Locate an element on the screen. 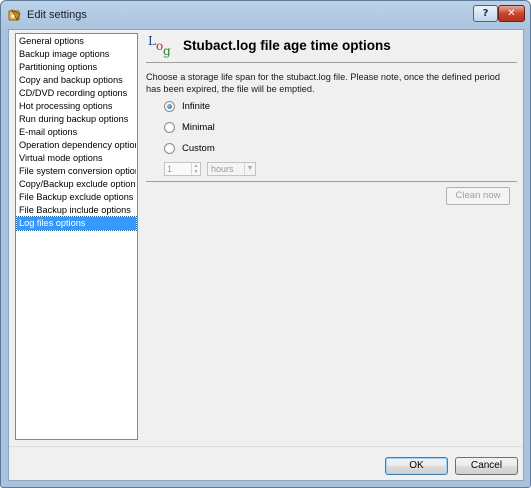 The width and height of the screenshot is (531, 488). sidebar-item-partitioning-options: Partitioning options is located at coordinates (76, 67).